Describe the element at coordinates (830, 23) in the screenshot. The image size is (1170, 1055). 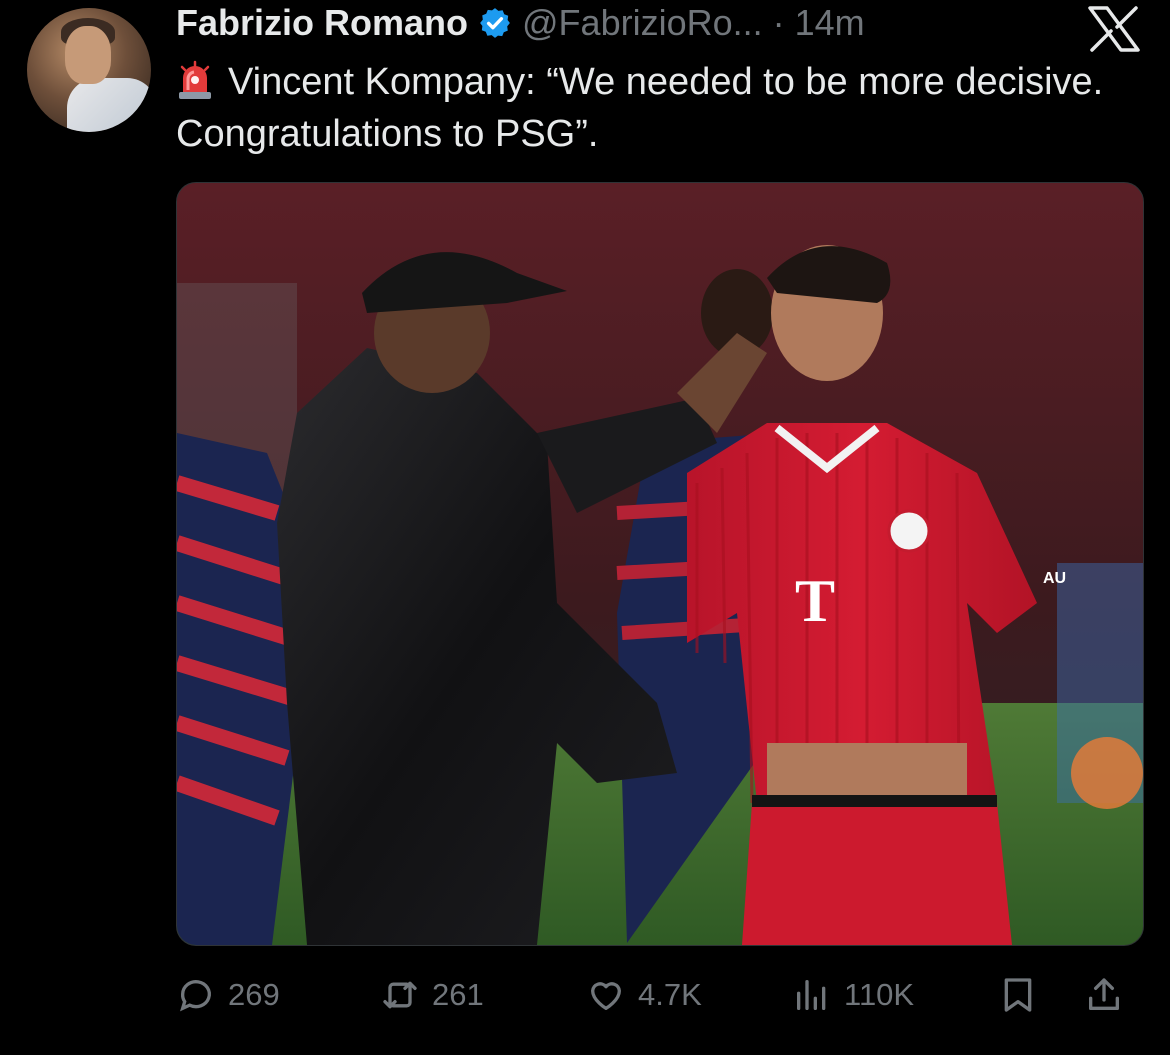
I see `post-time: 14m` at that location.